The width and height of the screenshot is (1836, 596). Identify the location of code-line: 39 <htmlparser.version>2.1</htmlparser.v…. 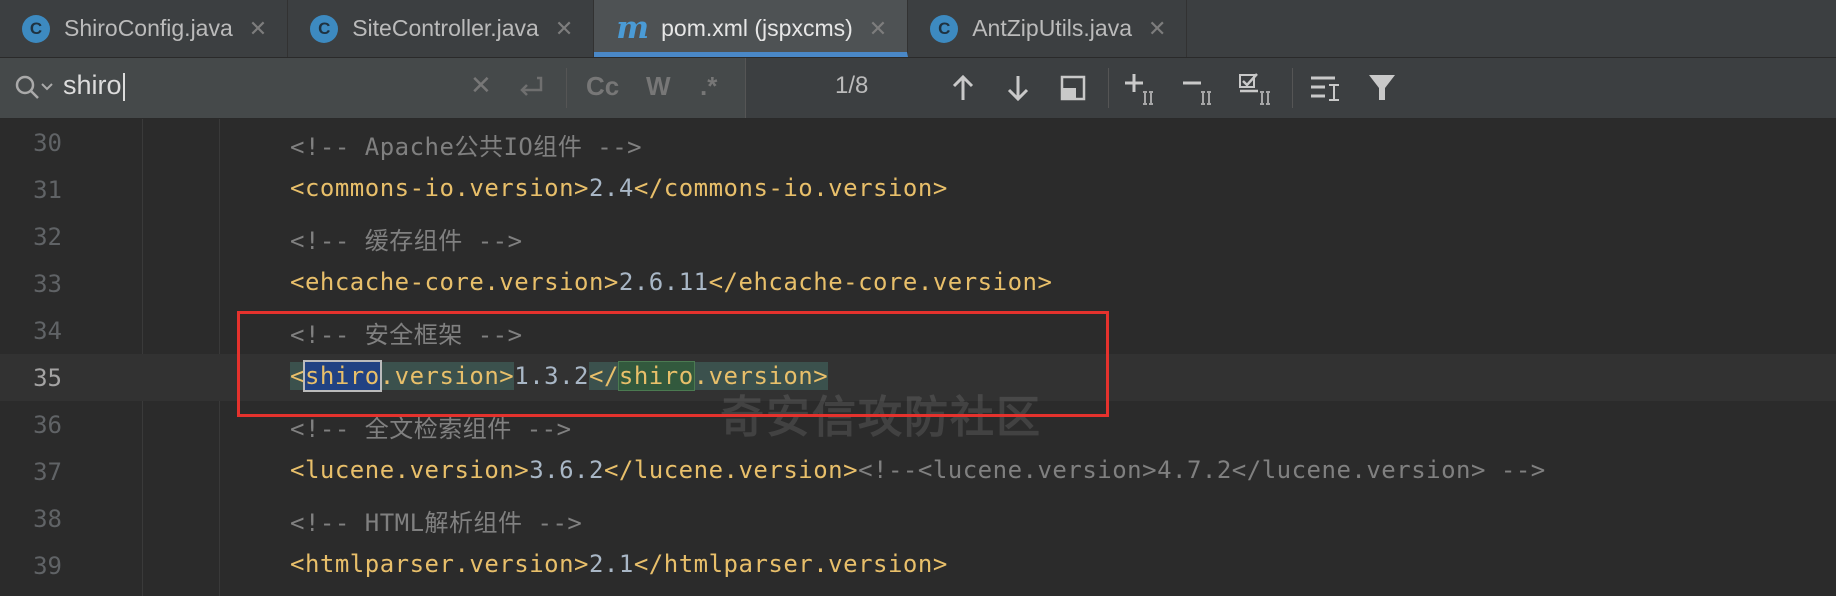
(918, 565).